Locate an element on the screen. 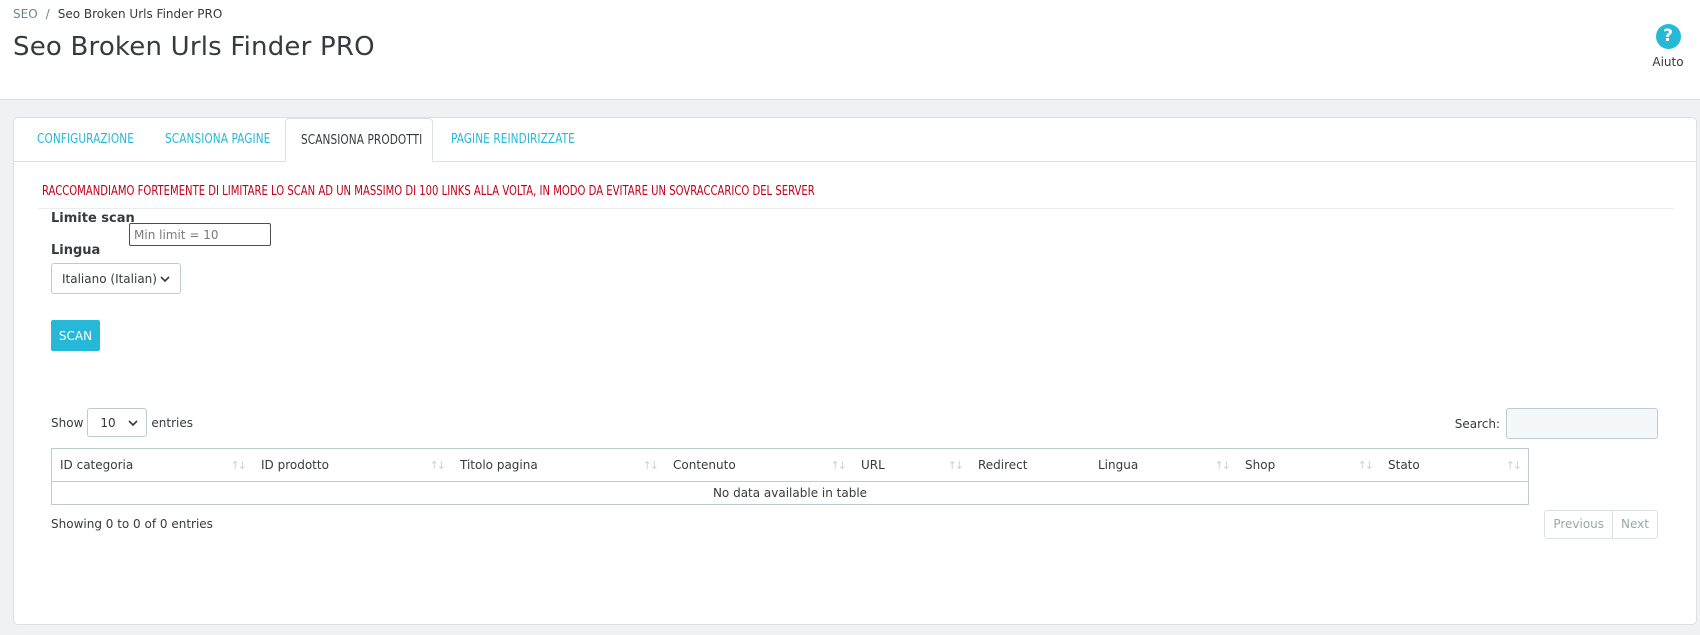  column-header: URL ↑↓ is located at coordinates (911, 465).